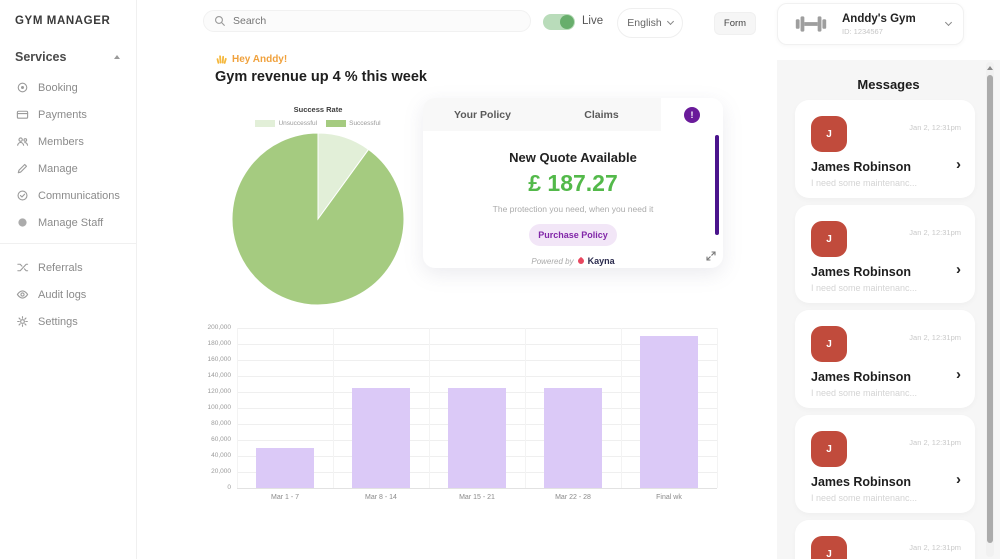 This screenshot has height=559, width=1000. What do you see at coordinates (68, 114) in the screenshot?
I see `sidebar-item-payments: Payments` at bounding box center [68, 114].